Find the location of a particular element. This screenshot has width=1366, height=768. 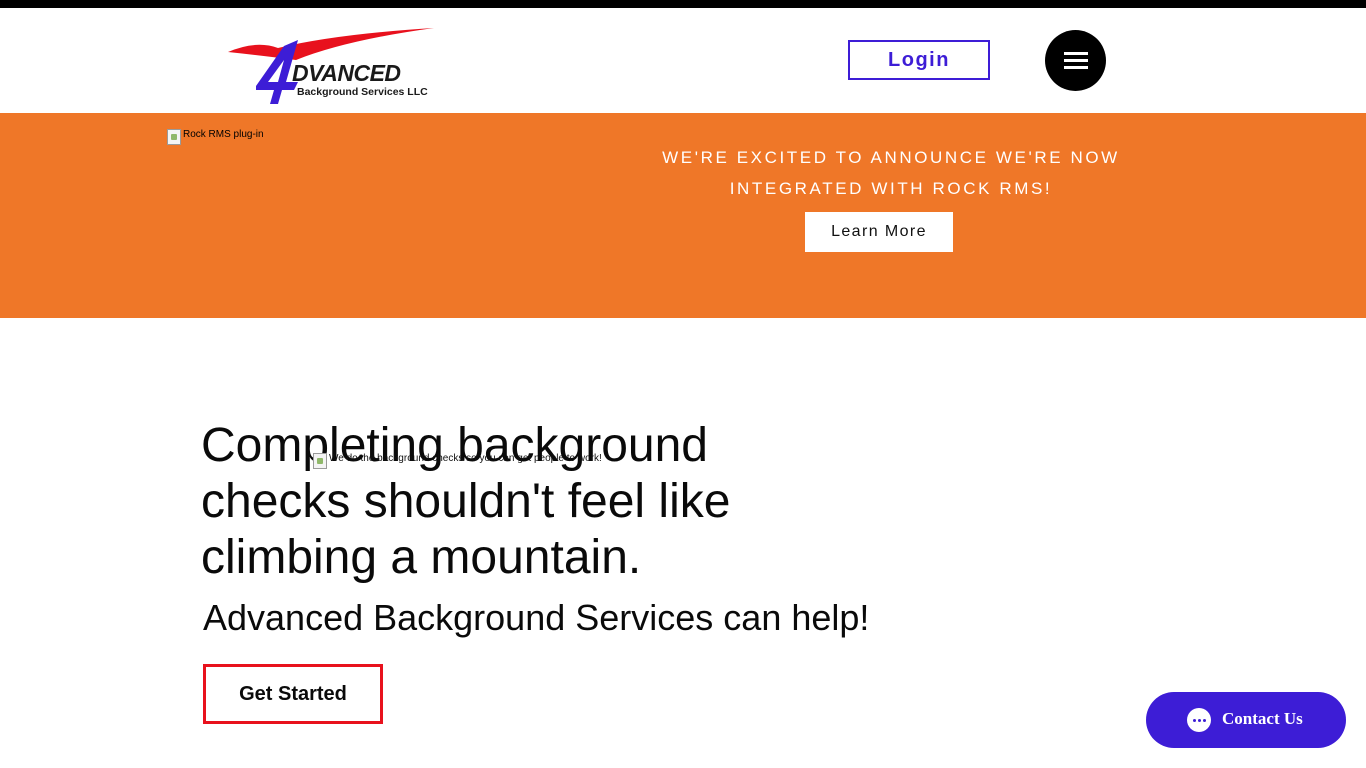

contact-us-chat-button: Contact Us is located at coordinates (1246, 720).